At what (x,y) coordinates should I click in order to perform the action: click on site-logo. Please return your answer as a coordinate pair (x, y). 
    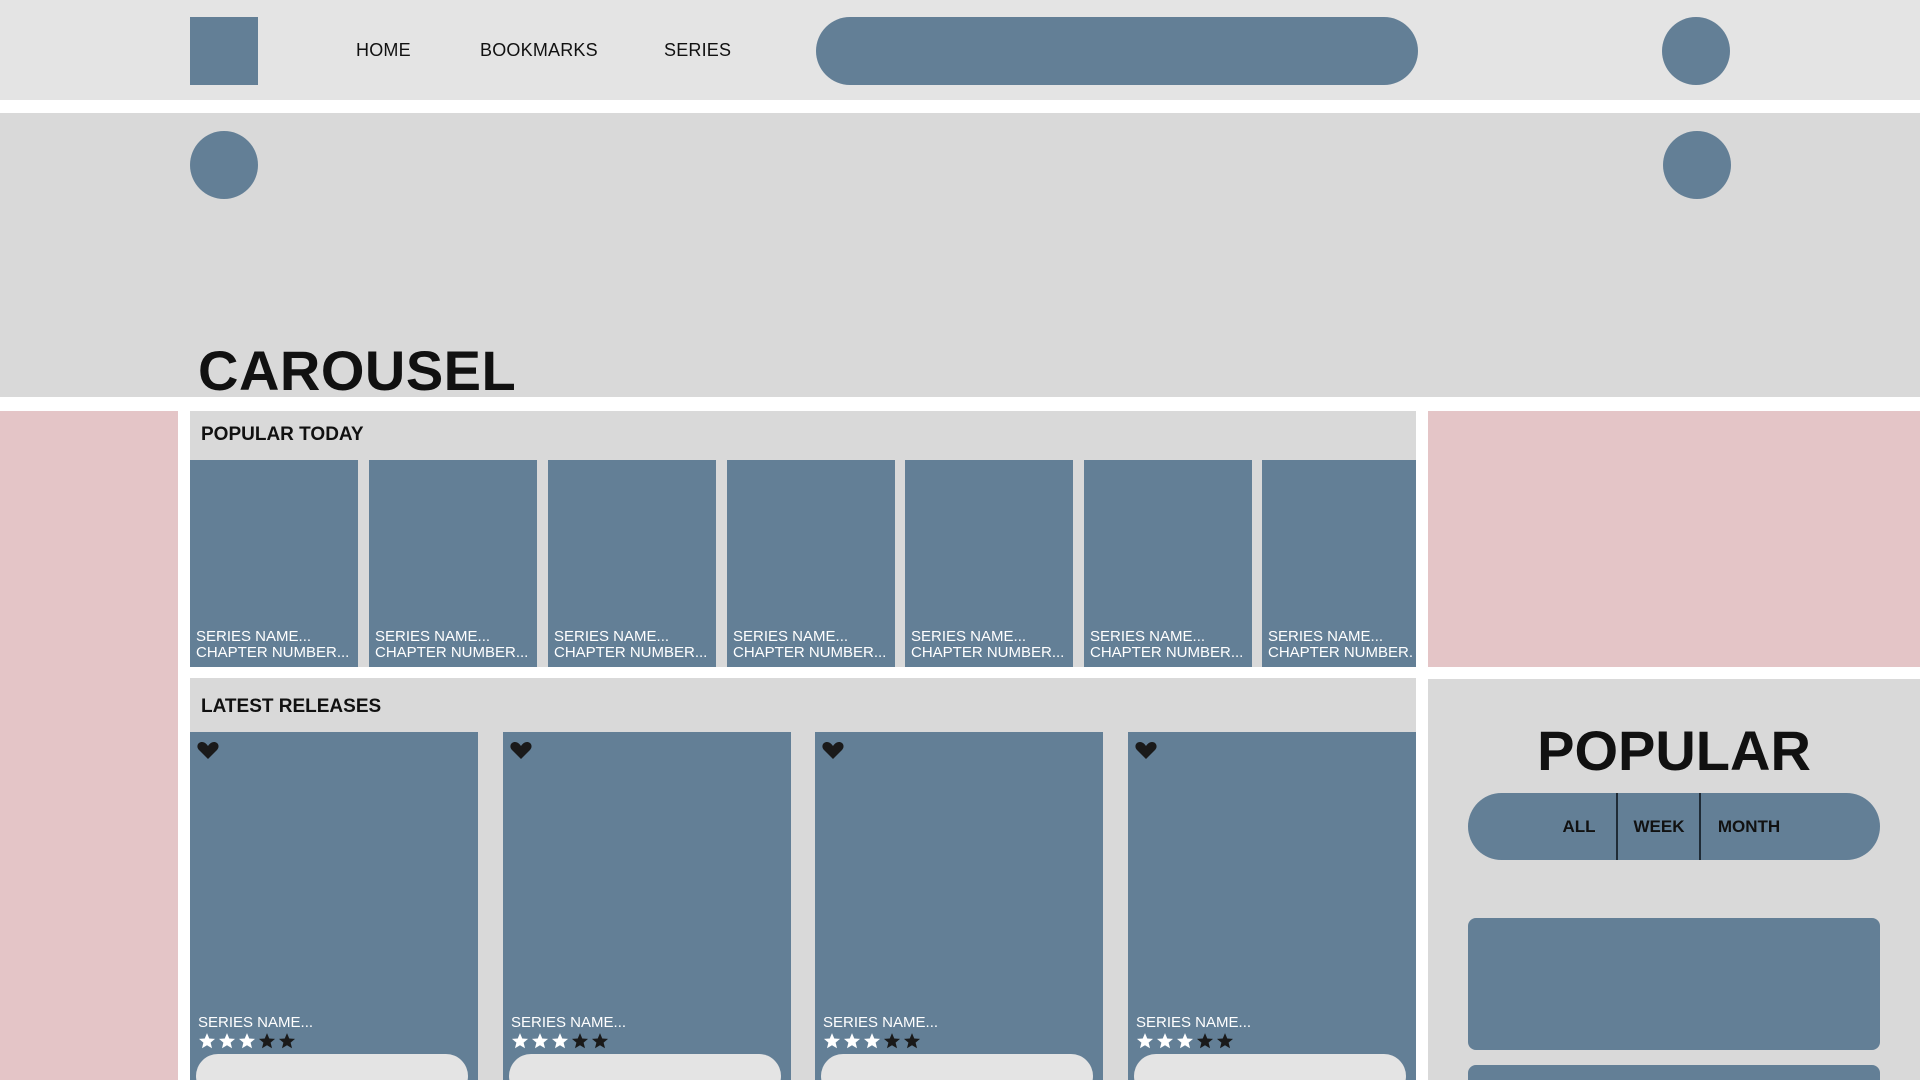
    Looking at the image, I should click on (224, 51).